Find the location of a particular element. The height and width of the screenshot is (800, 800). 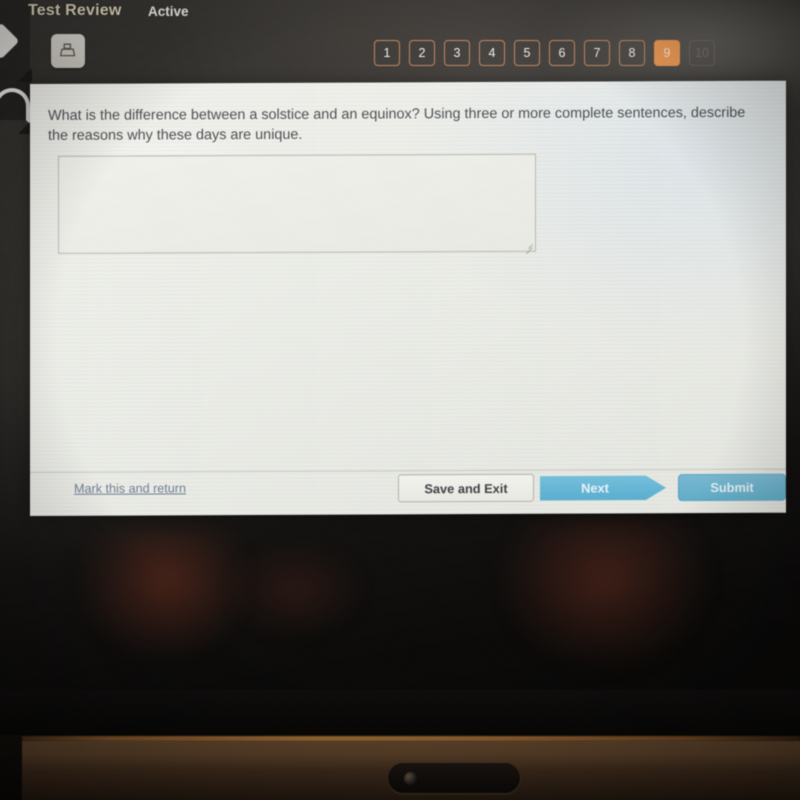

print-button is located at coordinates (68, 51).